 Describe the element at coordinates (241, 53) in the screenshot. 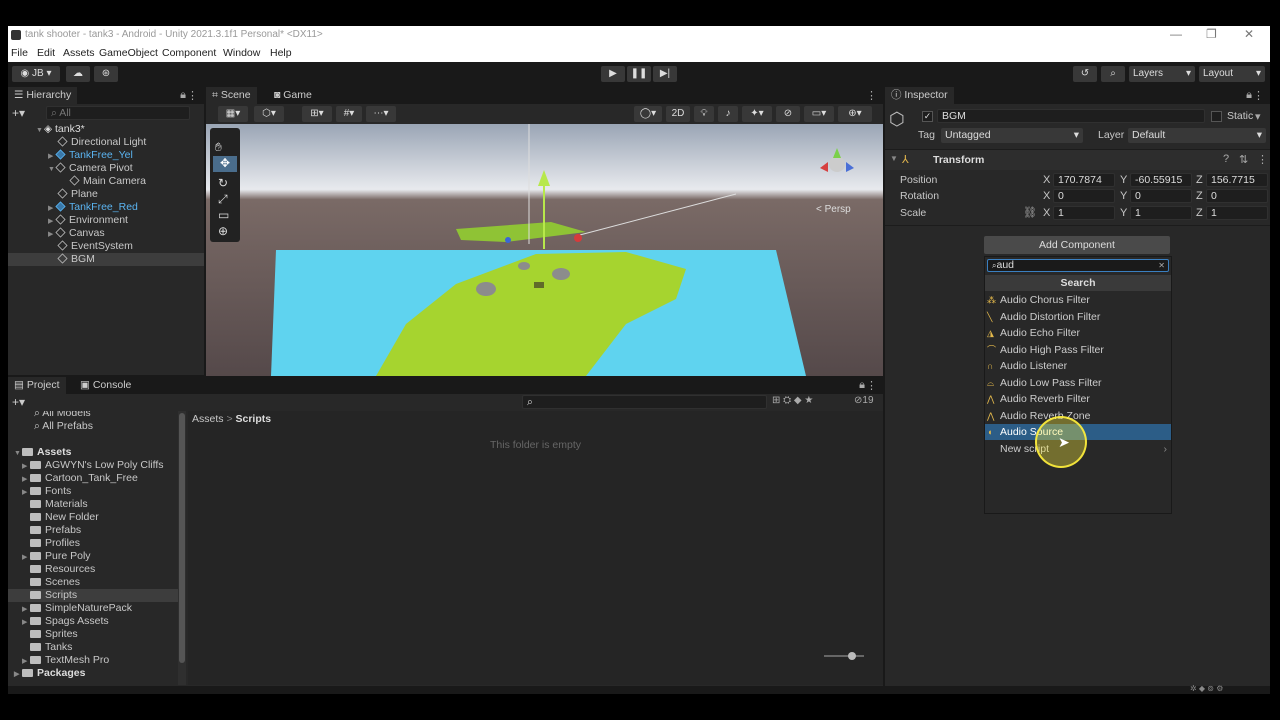

I see `menu-window: Window` at that location.